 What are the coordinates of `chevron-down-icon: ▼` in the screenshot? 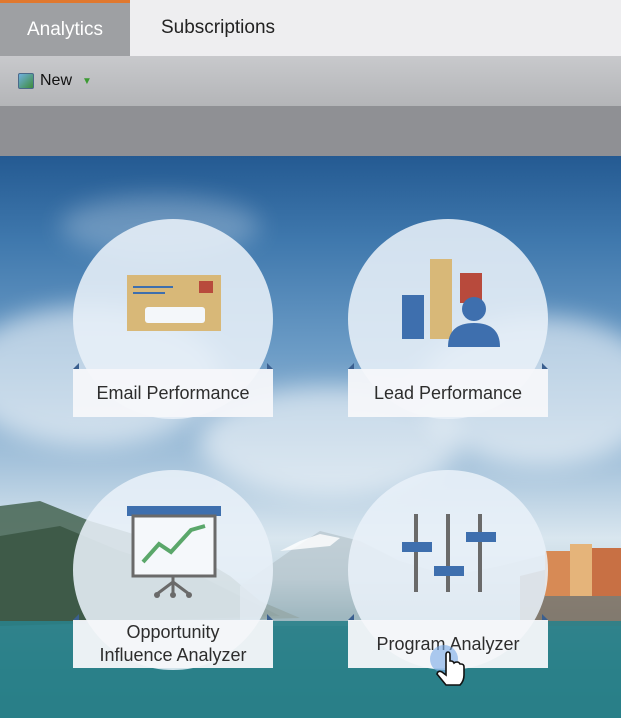 It's located at (87, 81).